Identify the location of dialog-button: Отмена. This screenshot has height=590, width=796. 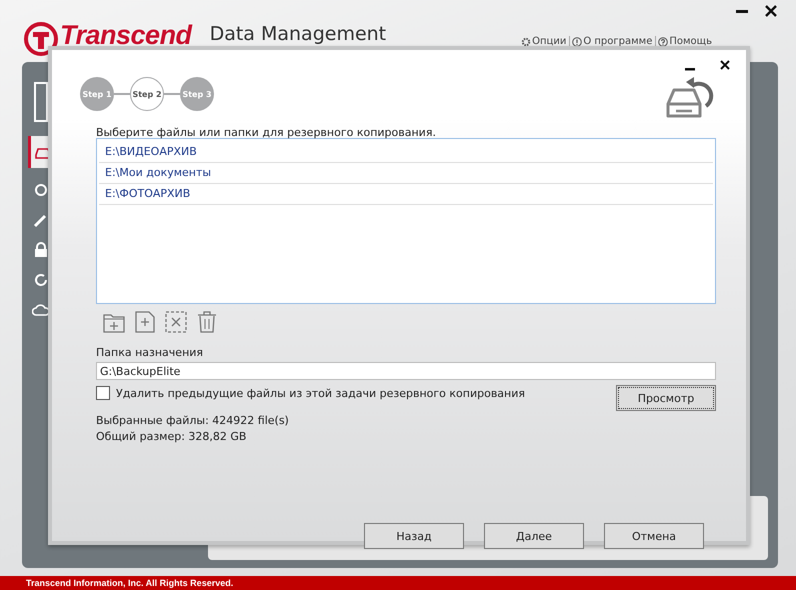
(654, 536).